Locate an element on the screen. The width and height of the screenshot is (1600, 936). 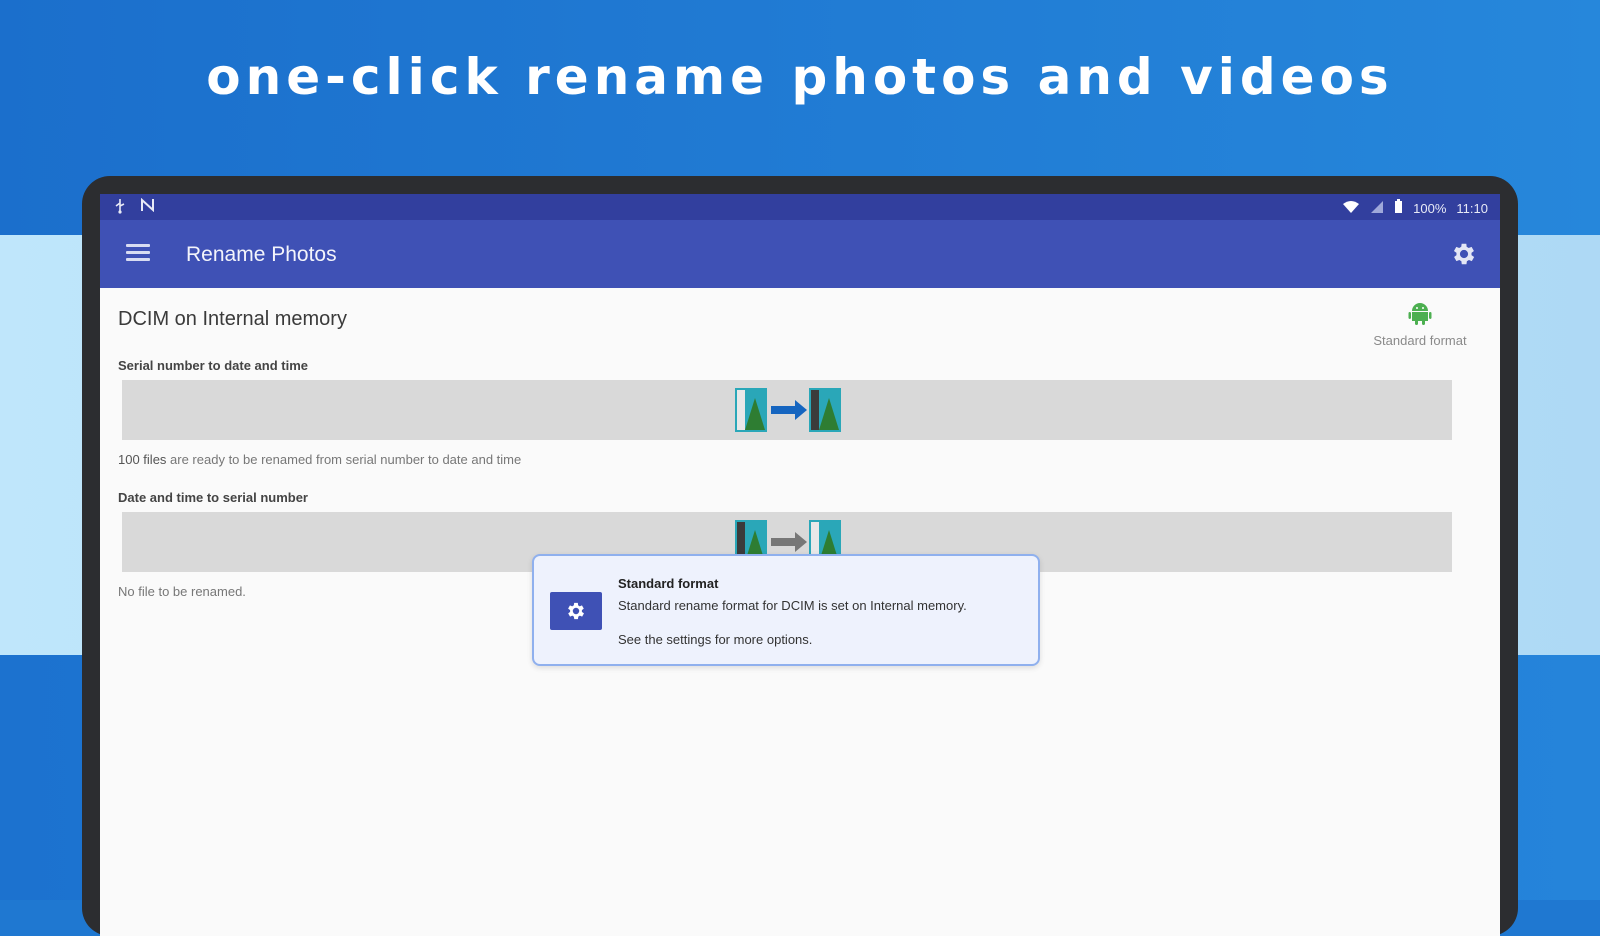
format-badge: Standard format is located at coordinates (1420, 324).